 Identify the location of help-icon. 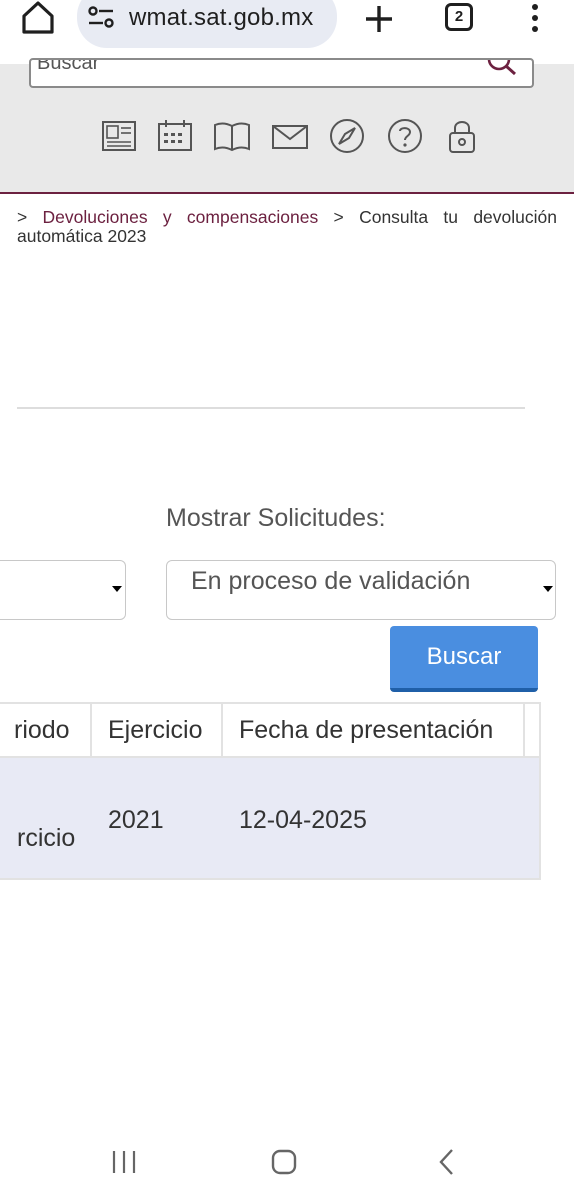
(405, 136).